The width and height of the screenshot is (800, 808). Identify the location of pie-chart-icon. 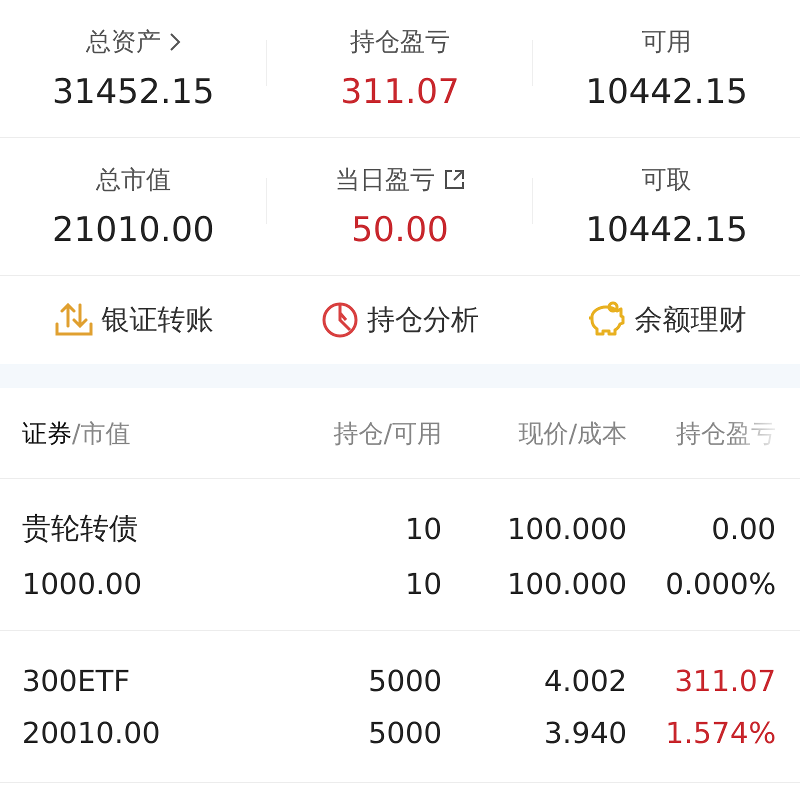
(339, 320).